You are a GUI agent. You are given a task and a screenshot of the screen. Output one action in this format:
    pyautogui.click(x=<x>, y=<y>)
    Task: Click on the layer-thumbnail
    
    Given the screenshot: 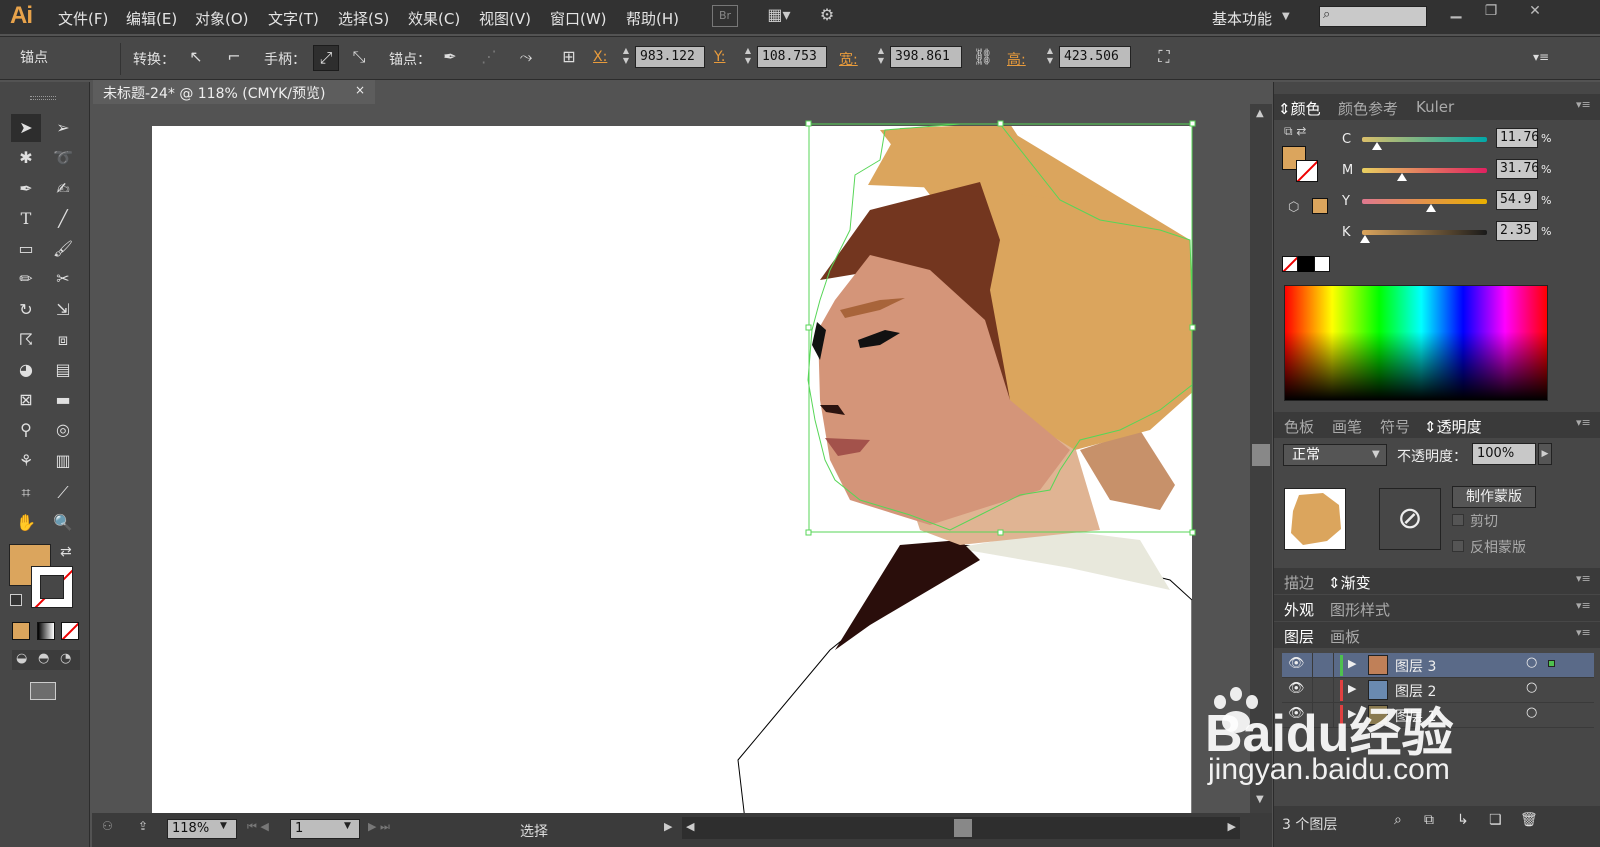 What is the action you would take?
    pyautogui.click(x=1378, y=665)
    